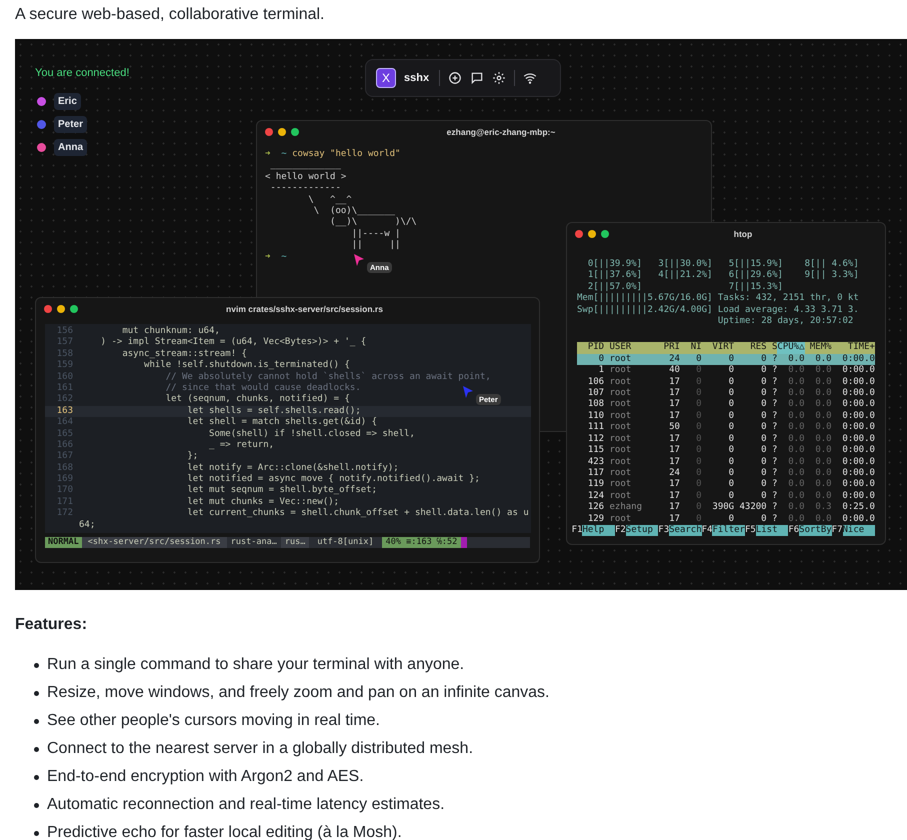 The height and width of the screenshot is (840, 907). I want to click on process-row: 111 root 50 0 0 0 ? 0.0 0.0 0:00.0, so click(726, 428).